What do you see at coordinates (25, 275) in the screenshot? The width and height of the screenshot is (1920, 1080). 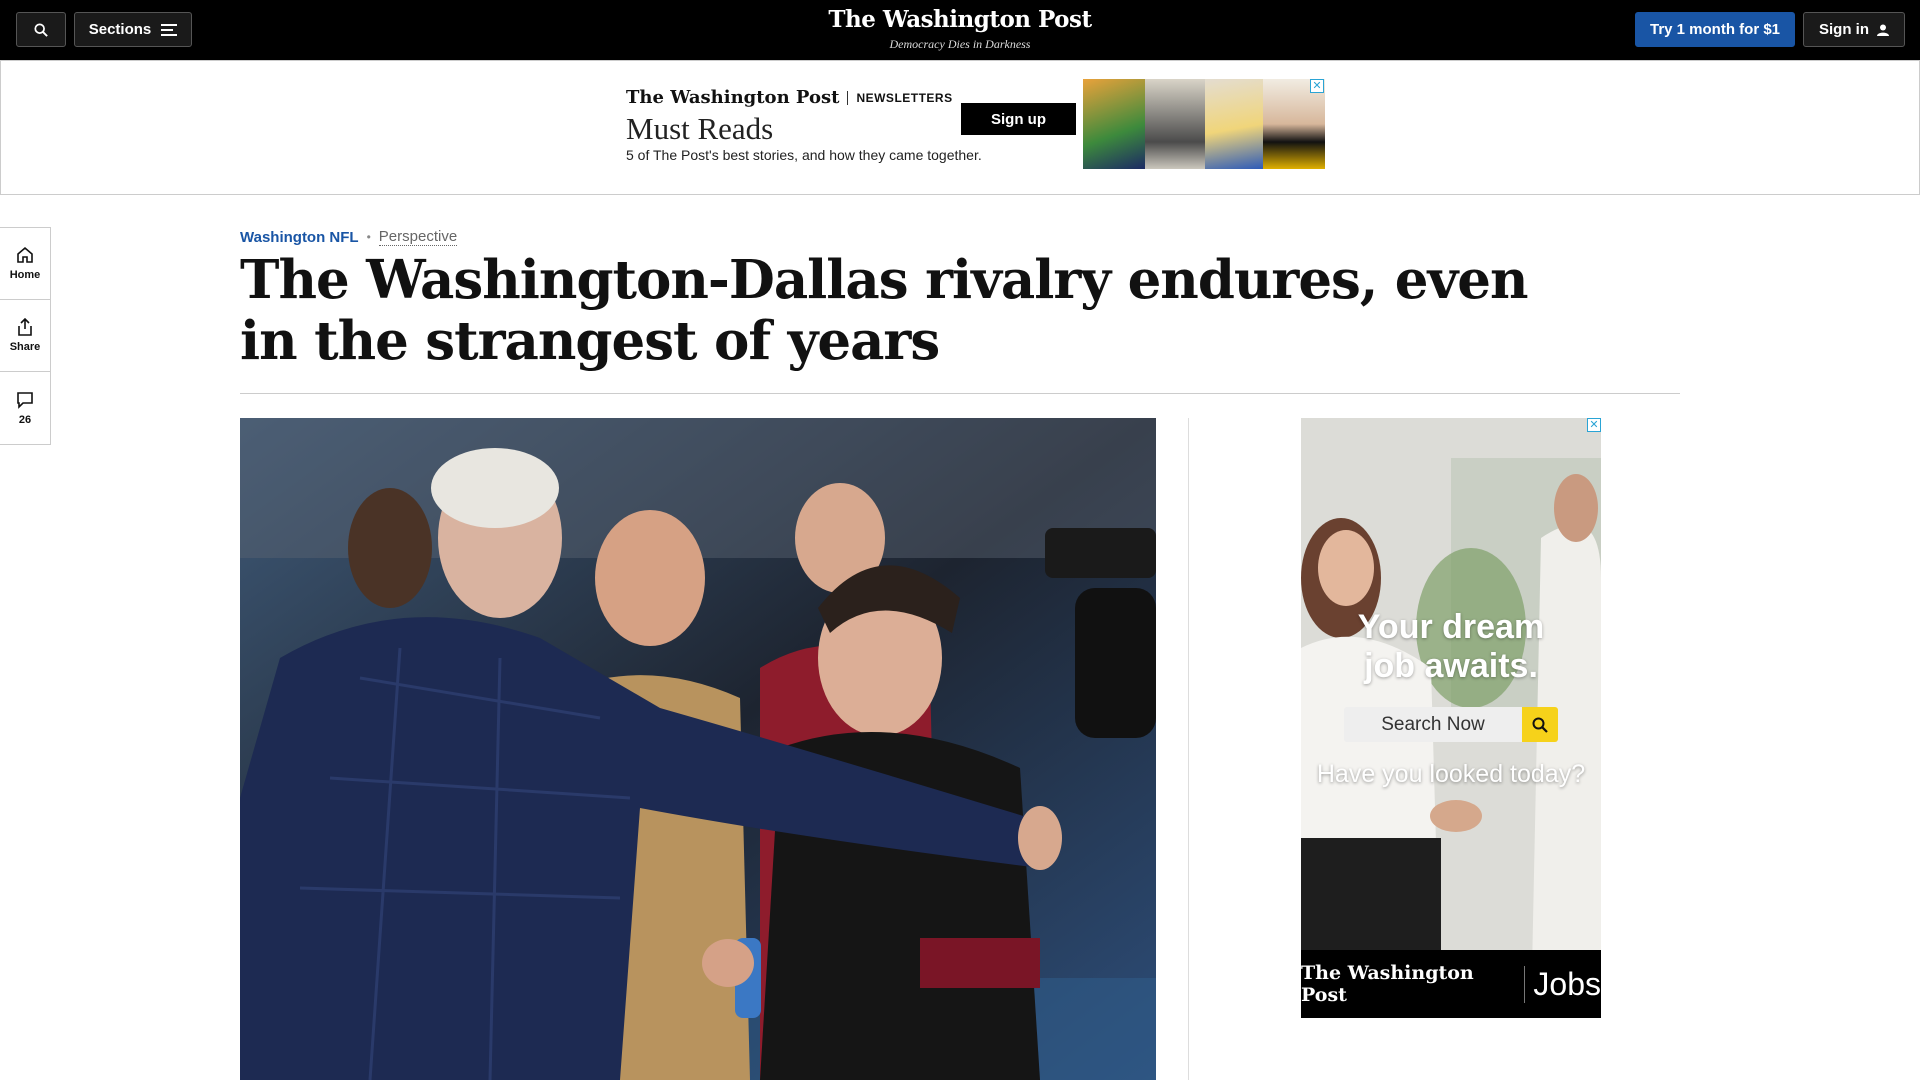 I see `home-label: Home` at bounding box center [25, 275].